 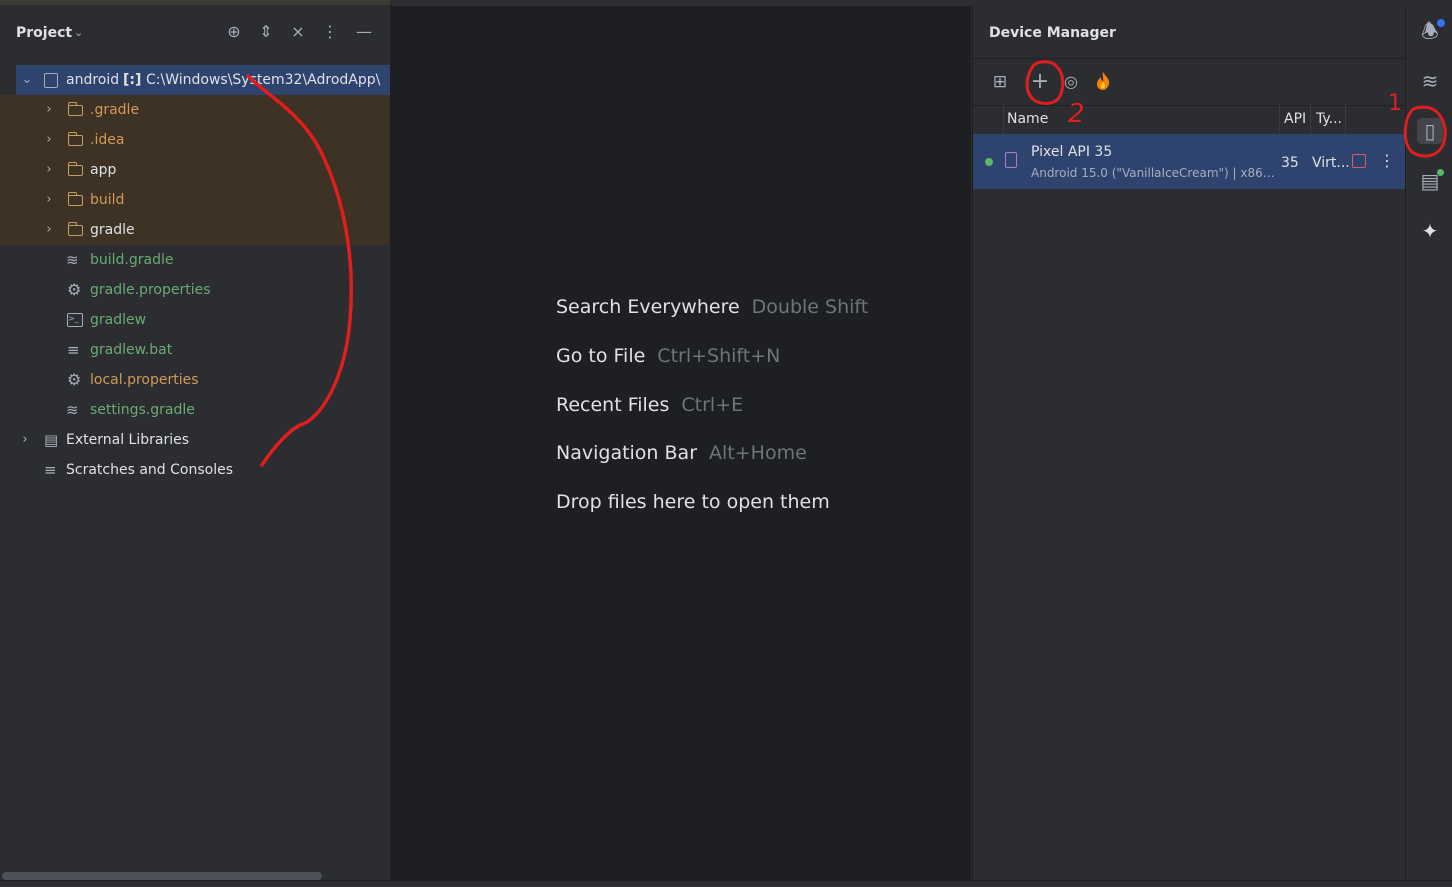 I want to click on hint-recent-files: Recent Files Ctrl+E, so click(x=649, y=405).